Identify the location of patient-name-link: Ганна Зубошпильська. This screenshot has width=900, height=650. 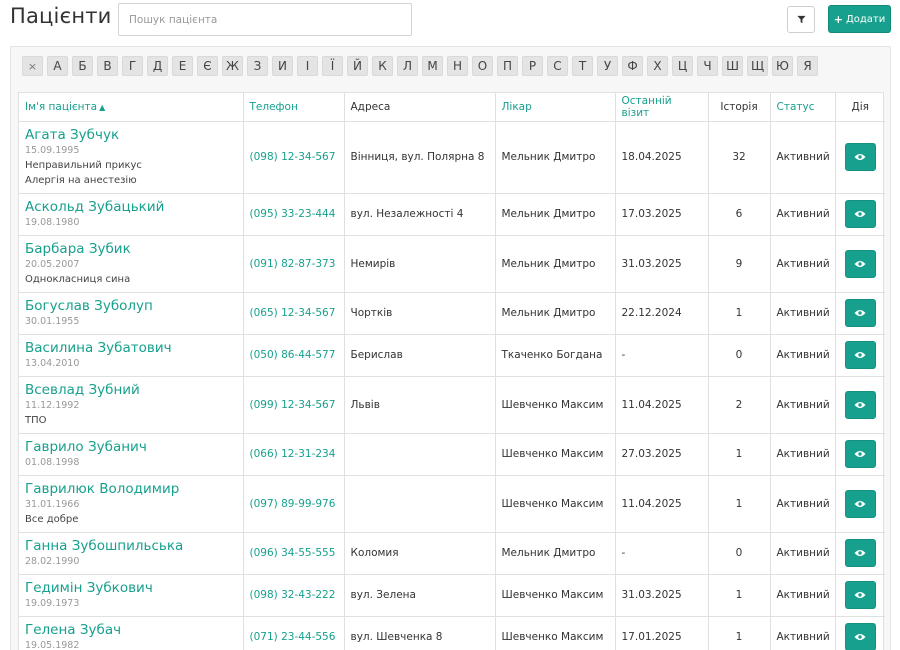
(131, 546).